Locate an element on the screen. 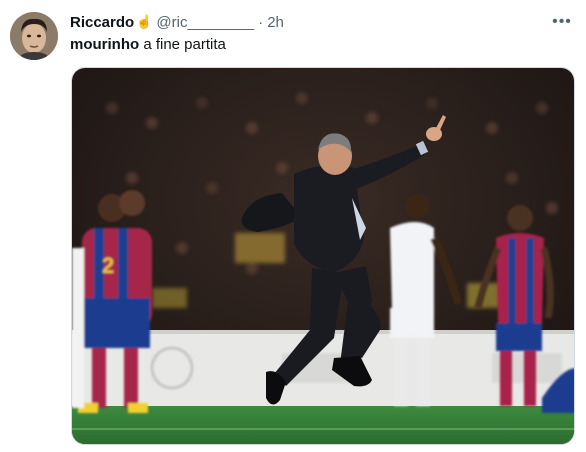 Image resolution: width=586 pixels, height=452 pixels. hand-icon: ☝ is located at coordinates (144, 21).